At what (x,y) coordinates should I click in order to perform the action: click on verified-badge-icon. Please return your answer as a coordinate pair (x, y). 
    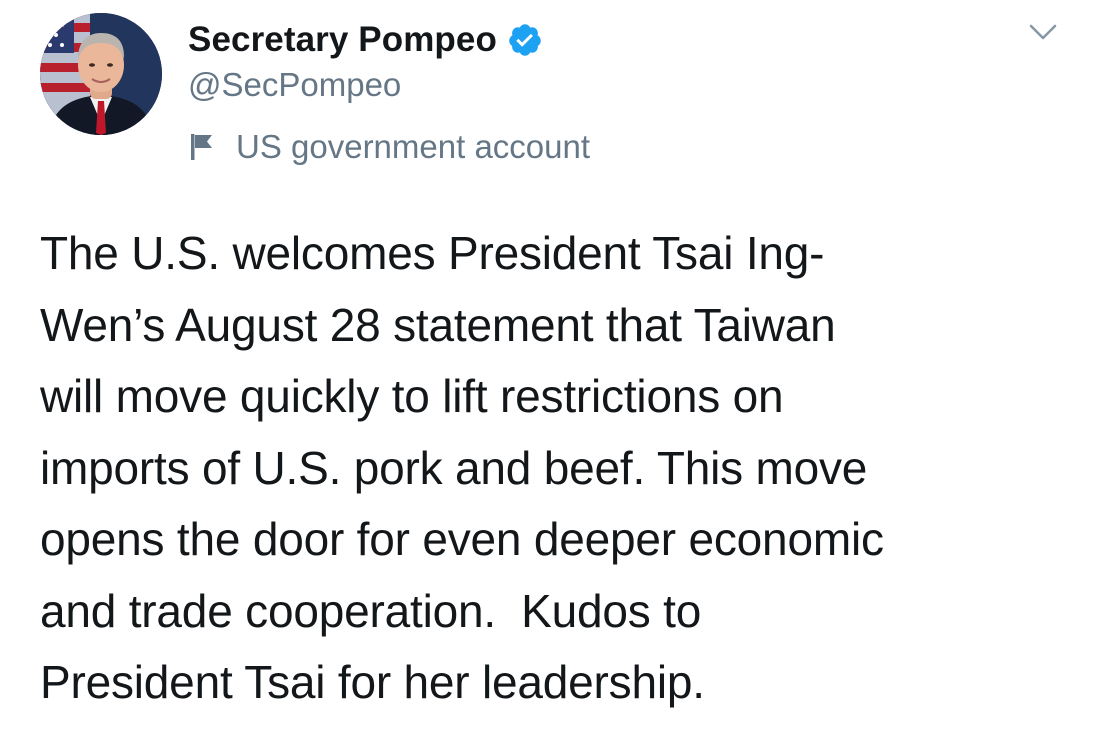
    Looking at the image, I should click on (525, 40).